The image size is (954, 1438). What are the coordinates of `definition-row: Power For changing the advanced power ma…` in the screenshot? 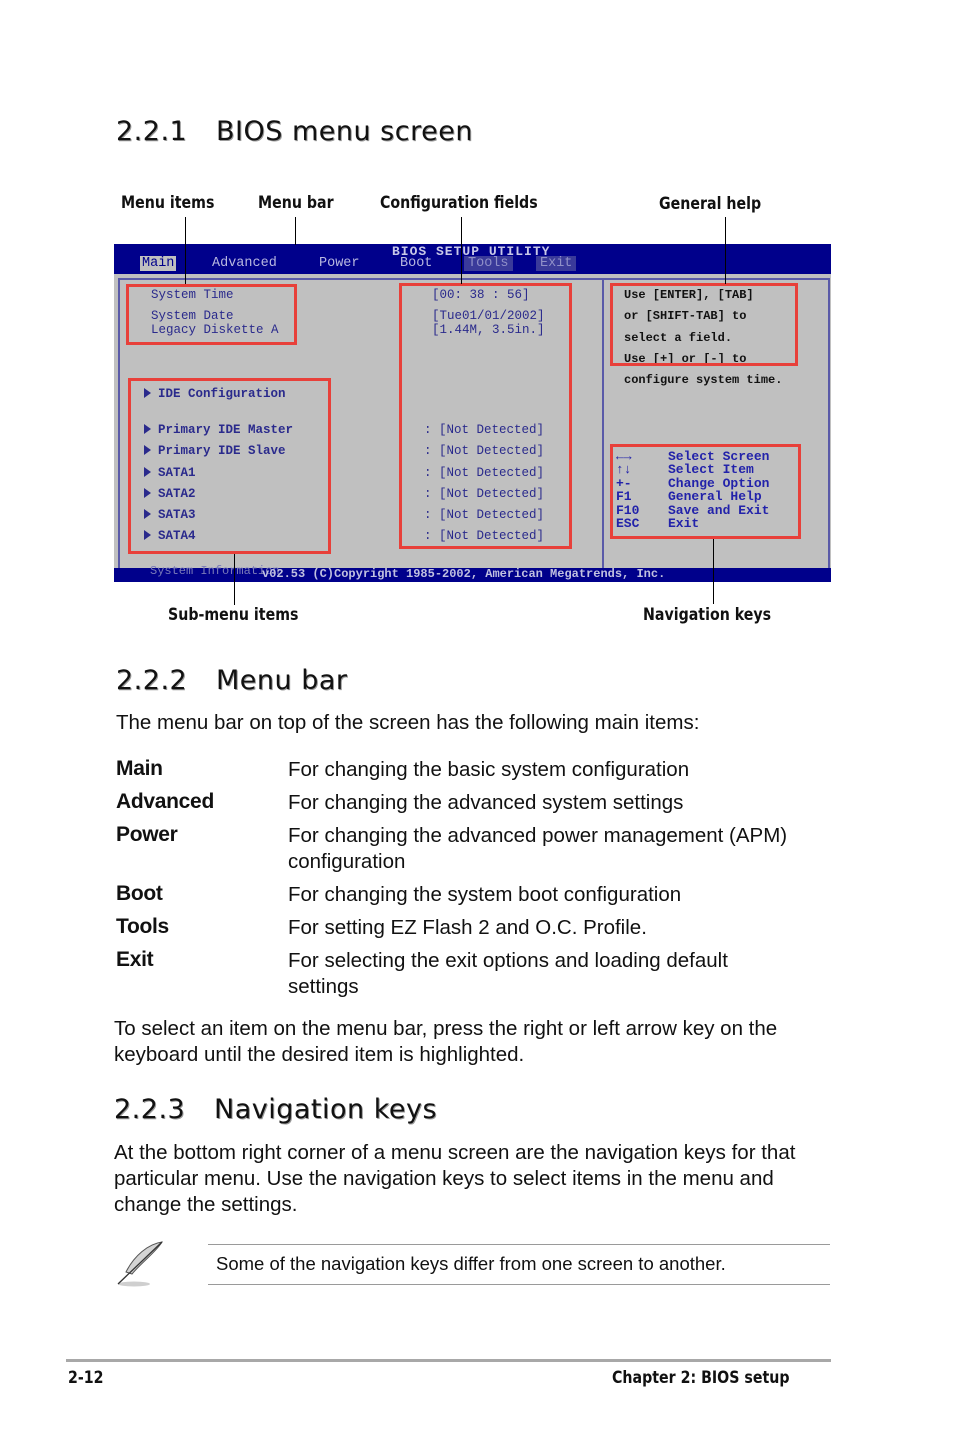 It's located at (473, 852).